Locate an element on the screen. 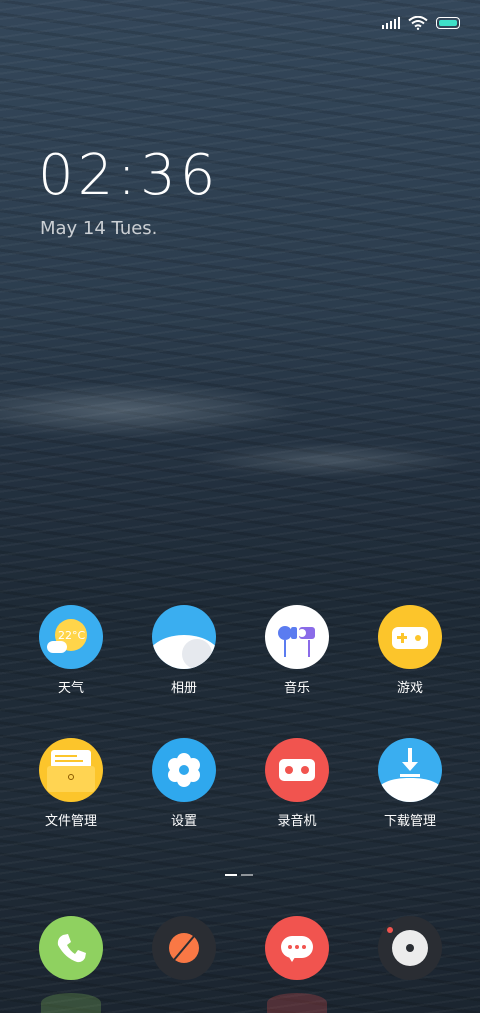 The width and height of the screenshot is (480, 1013). status-bar is located at coordinates (421, 23).